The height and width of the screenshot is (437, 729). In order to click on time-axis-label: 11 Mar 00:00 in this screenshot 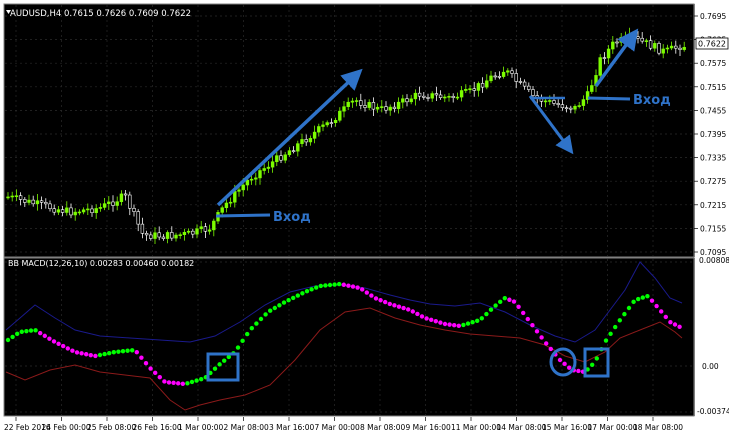, I will do `click(476, 427)`.